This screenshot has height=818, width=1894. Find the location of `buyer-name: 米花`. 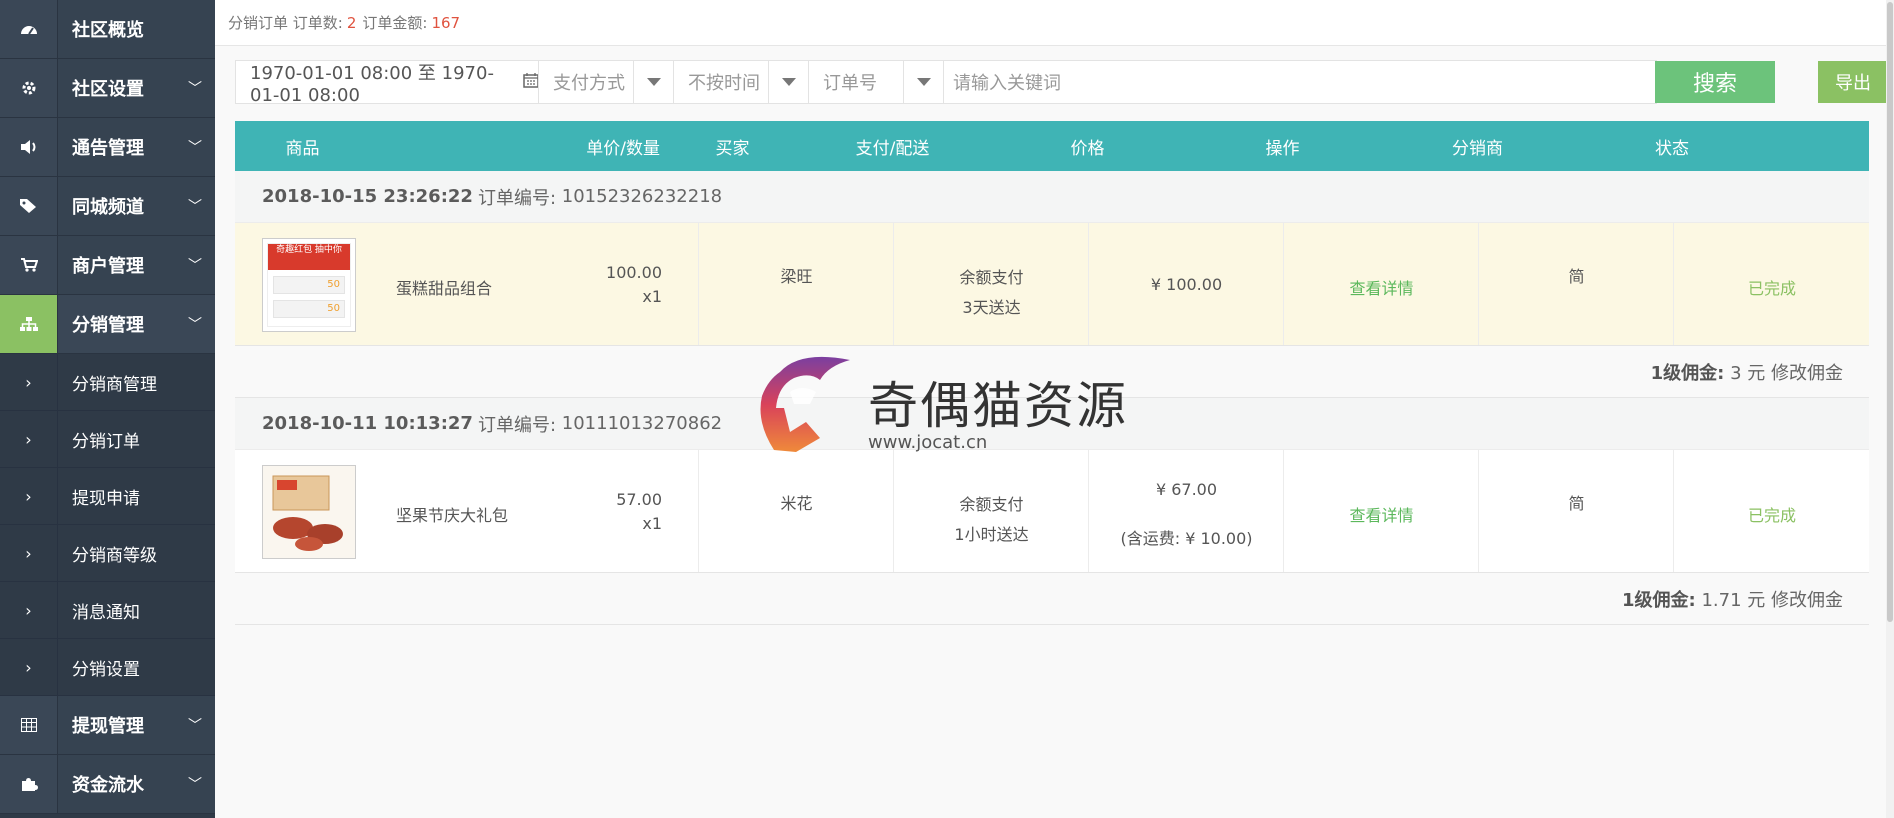

buyer-name: 米花 is located at coordinates (796, 503).